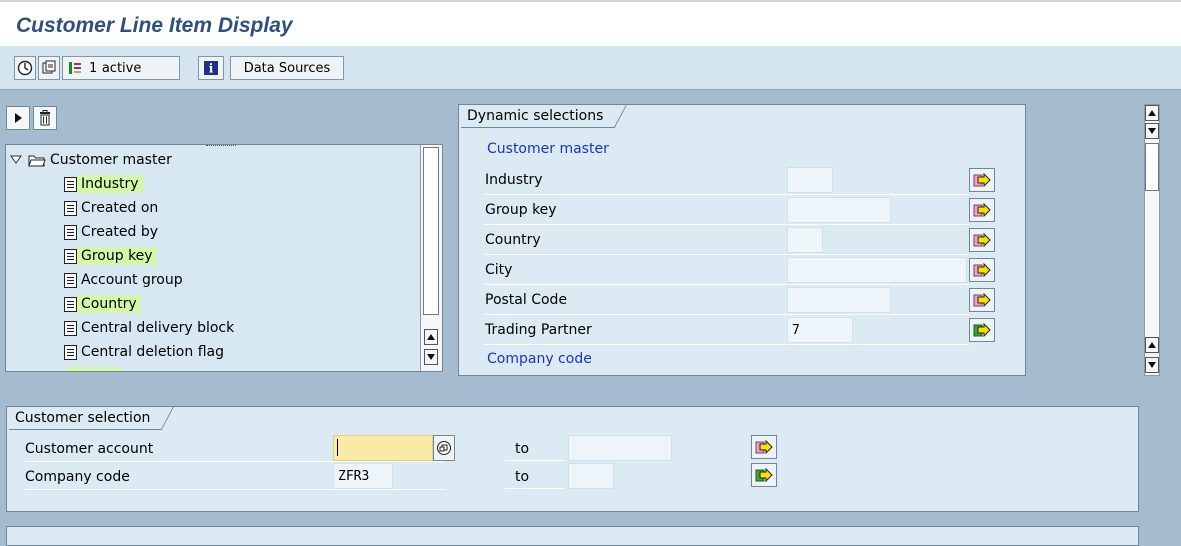 Image resolution: width=1181 pixels, height=546 pixels. I want to click on tree-scroll-thumb, so click(431, 231).